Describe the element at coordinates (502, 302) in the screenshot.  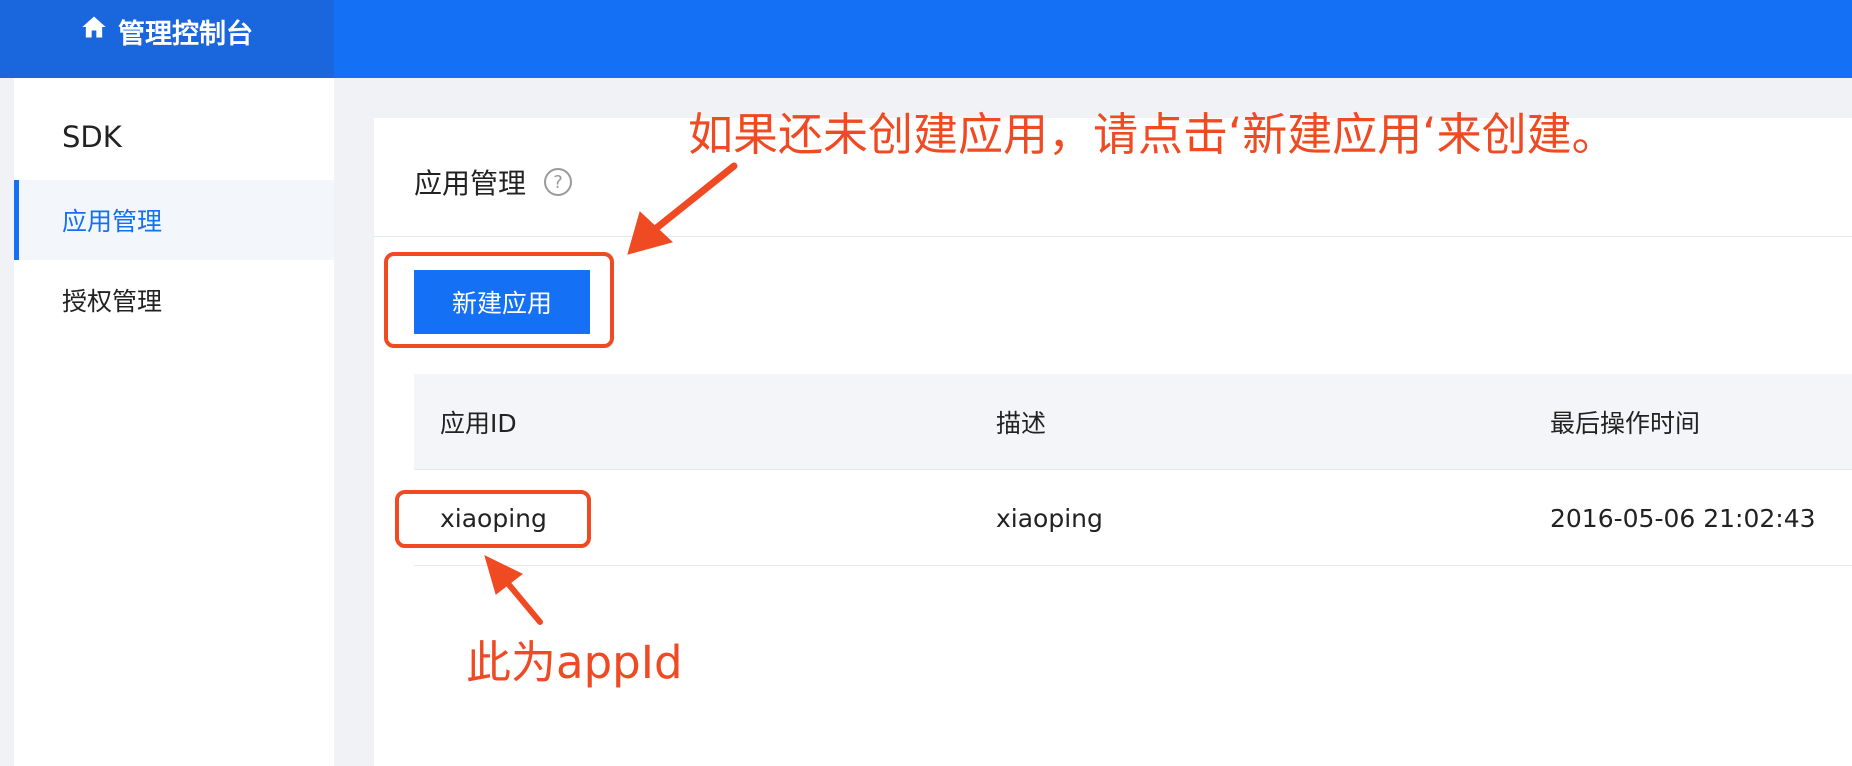
I see `new-app-button: 新建应用` at that location.